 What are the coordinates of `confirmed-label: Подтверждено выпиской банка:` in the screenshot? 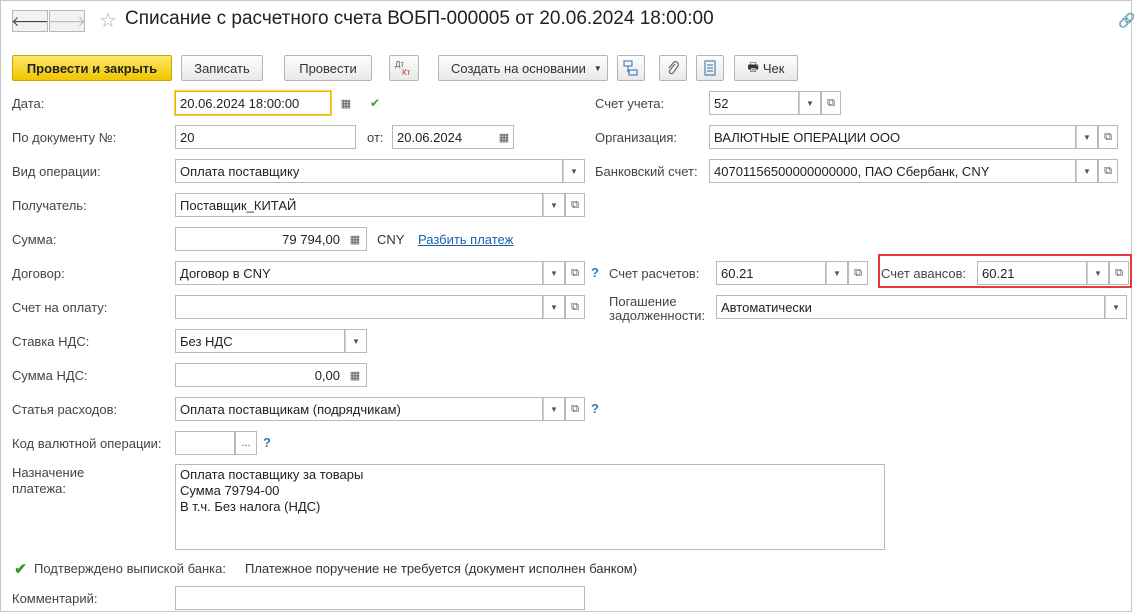 It's located at (130, 568).